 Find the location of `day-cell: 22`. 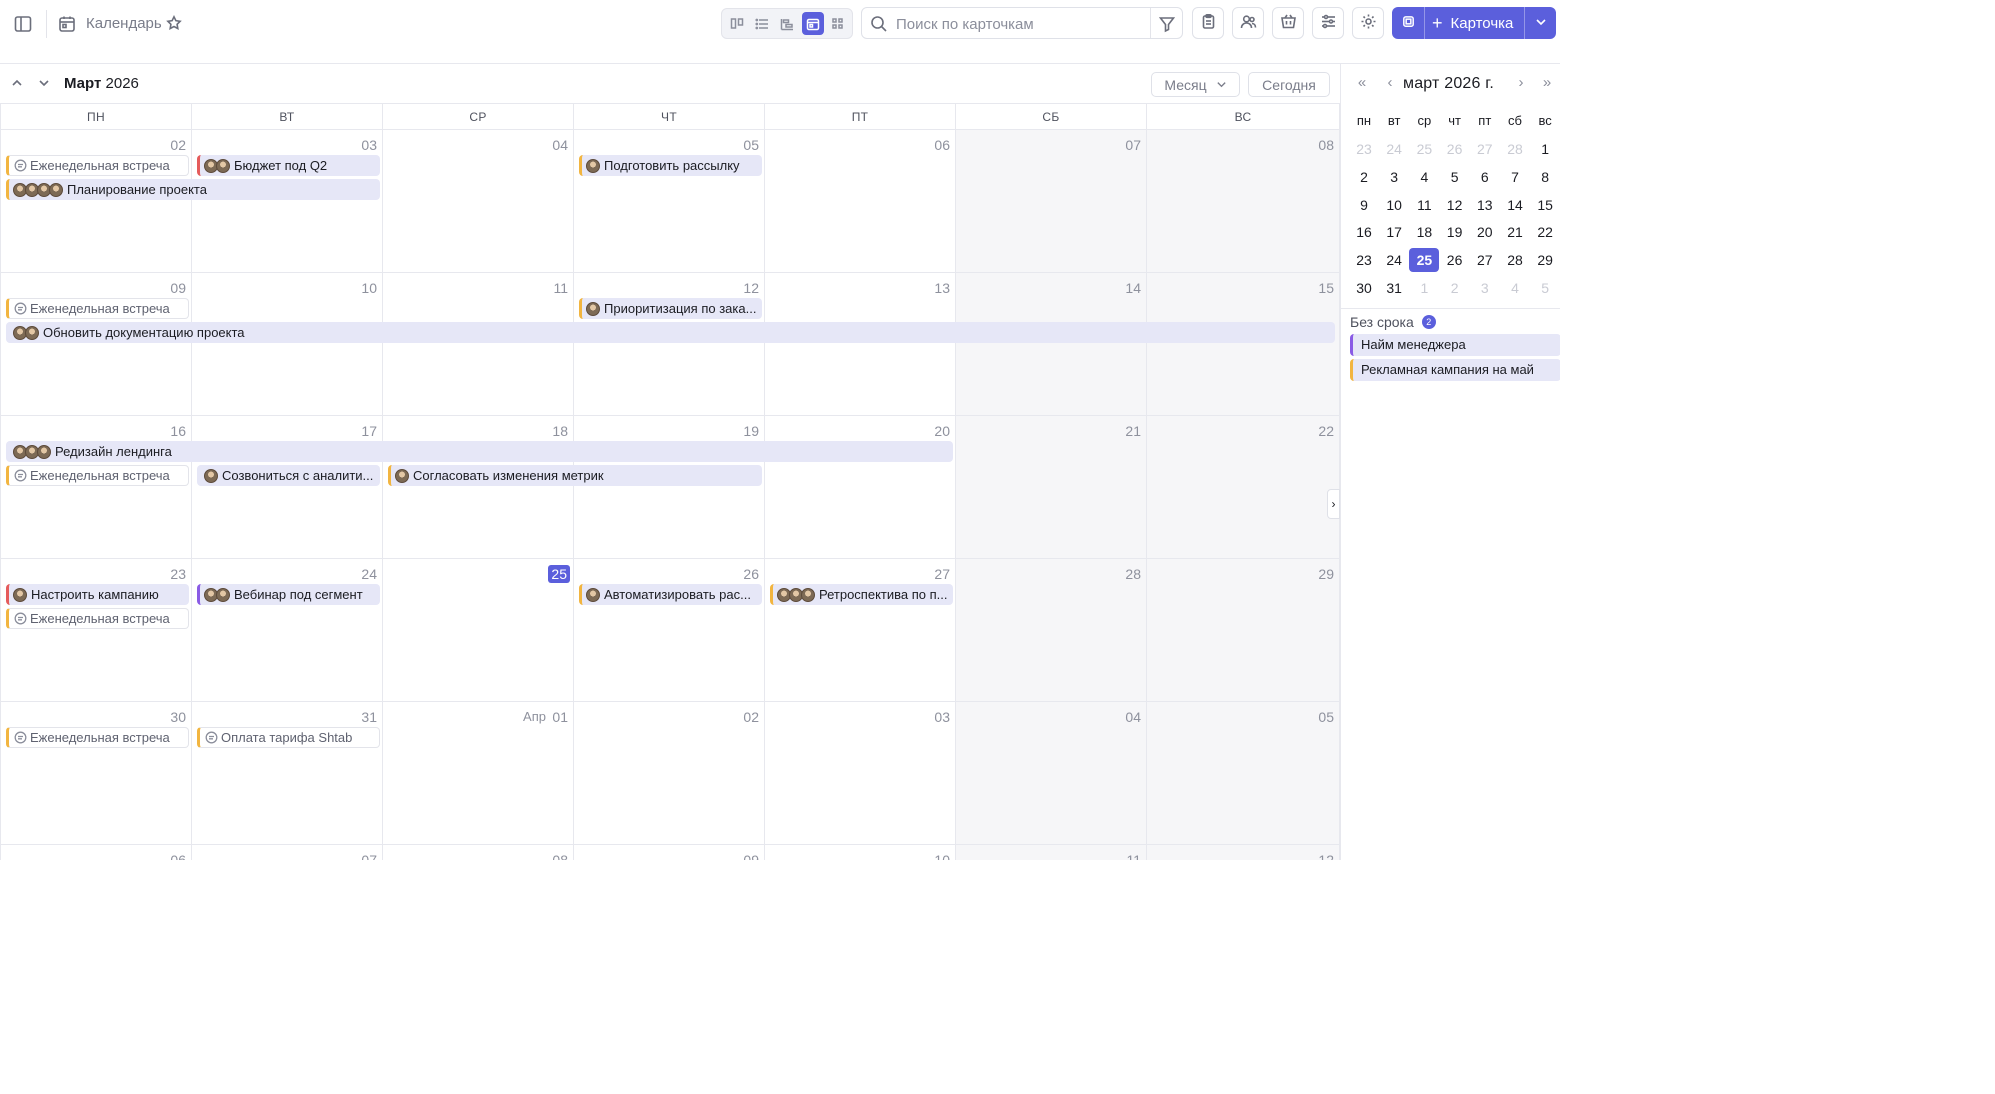

day-cell: 22 is located at coordinates (1243, 487).